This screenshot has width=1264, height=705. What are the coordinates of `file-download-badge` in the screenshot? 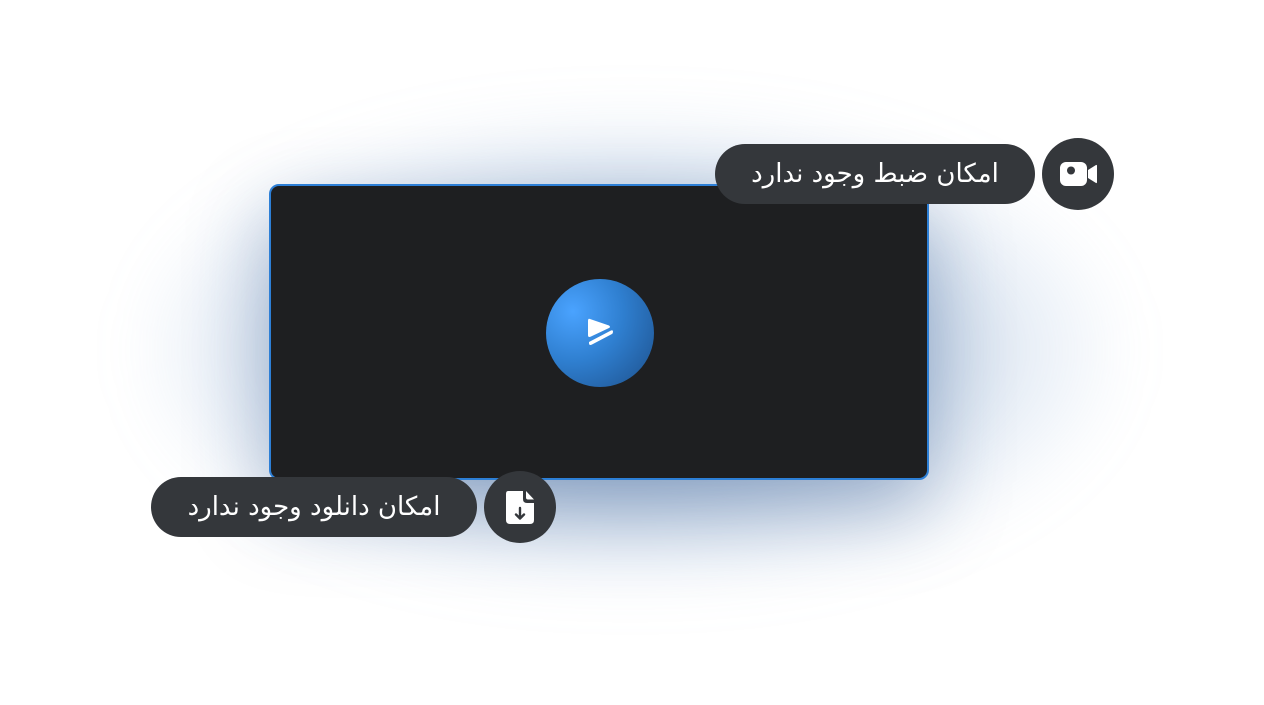 It's located at (520, 507).